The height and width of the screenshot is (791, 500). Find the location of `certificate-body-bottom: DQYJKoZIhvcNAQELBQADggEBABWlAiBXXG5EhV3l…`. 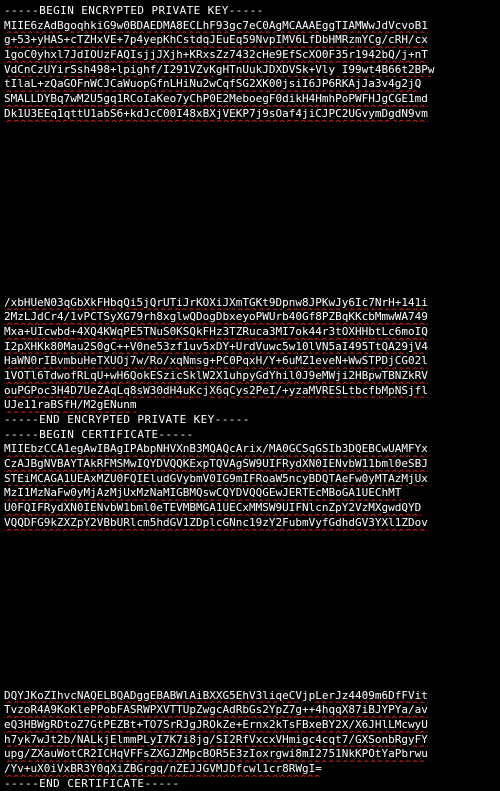

certificate-body-bottom: DQYJKoZIhvcNAQELBQADggEBABWlAiBXXG5EhV3l… is located at coordinates (250, 733).